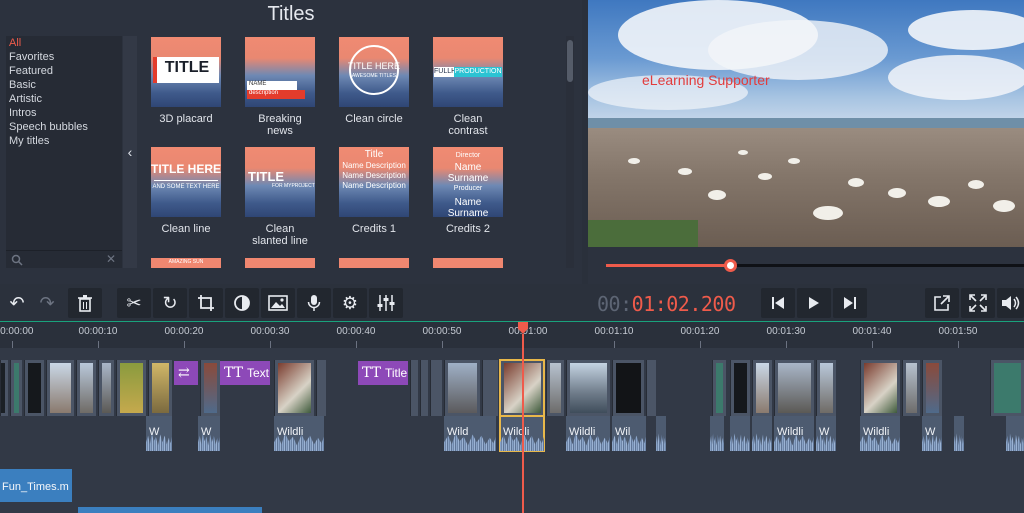 This screenshot has height=513, width=1024. Describe the element at coordinates (64, 259) in the screenshot. I see `category-search-input: ✕` at that location.